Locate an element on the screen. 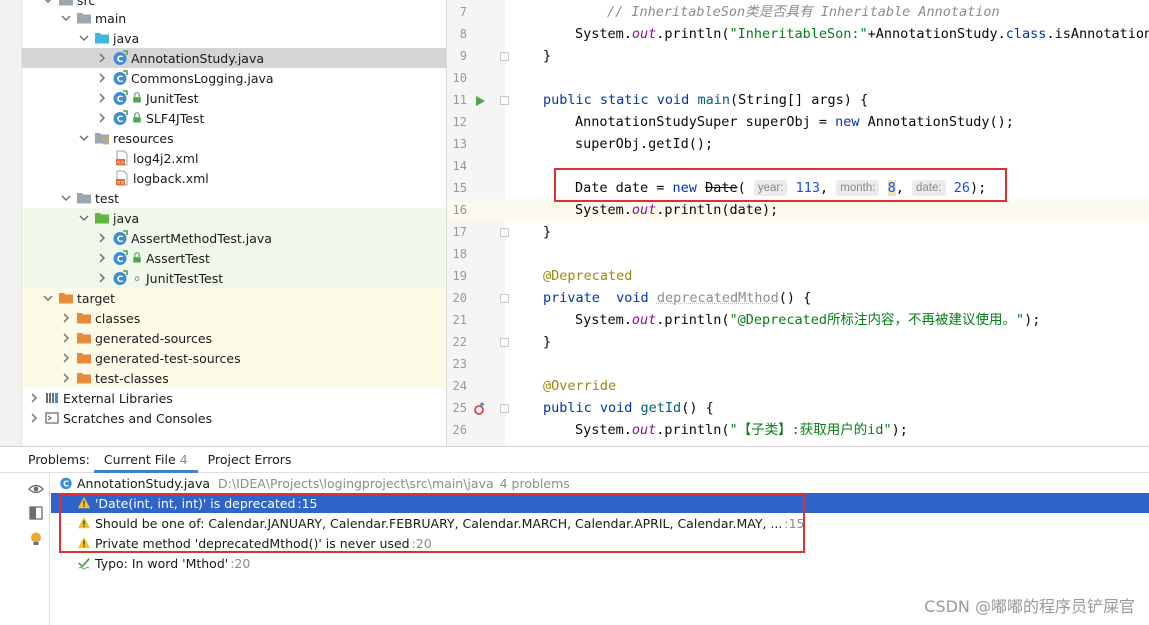  tree-item-main: main is located at coordinates (234, 18).